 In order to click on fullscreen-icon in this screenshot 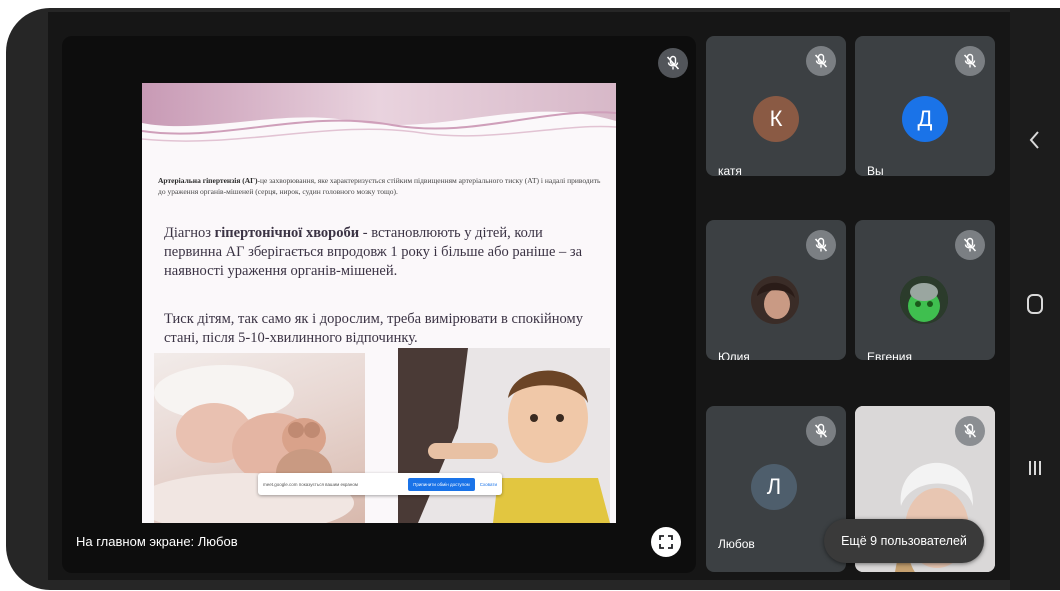, I will do `click(666, 542)`.